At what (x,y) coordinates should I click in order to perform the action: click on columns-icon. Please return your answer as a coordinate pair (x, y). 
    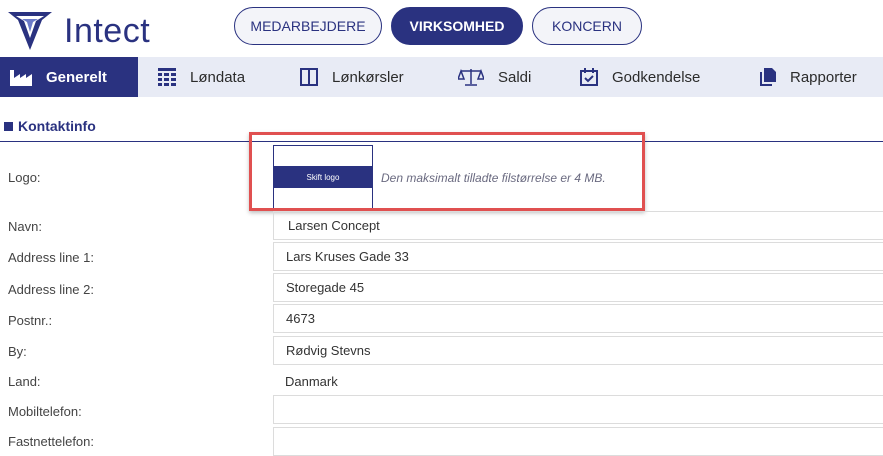
    Looking at the image, I should click on (309, 77).